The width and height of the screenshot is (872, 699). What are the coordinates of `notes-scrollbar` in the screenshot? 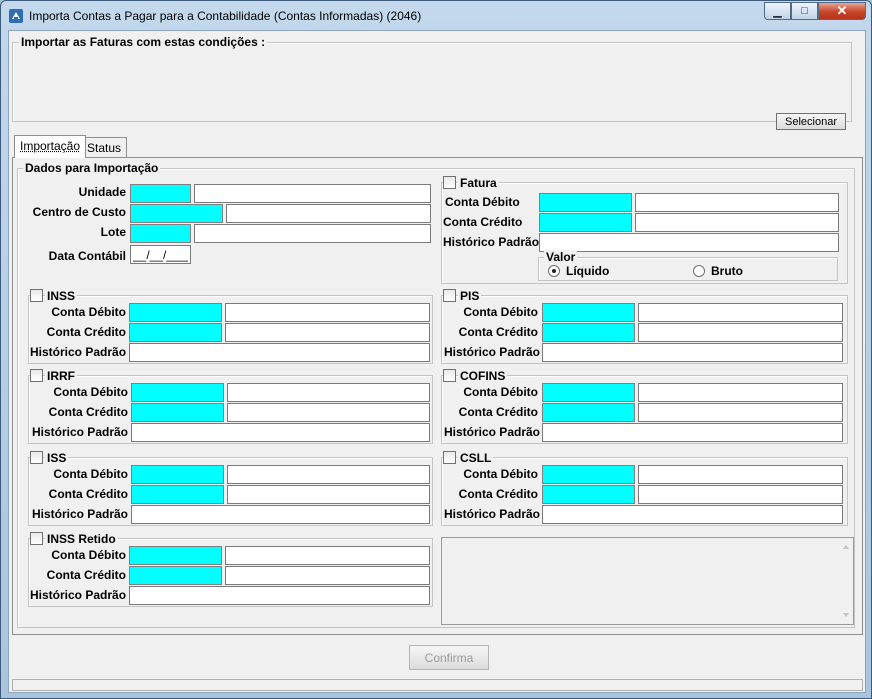 It's located at (846, 581).